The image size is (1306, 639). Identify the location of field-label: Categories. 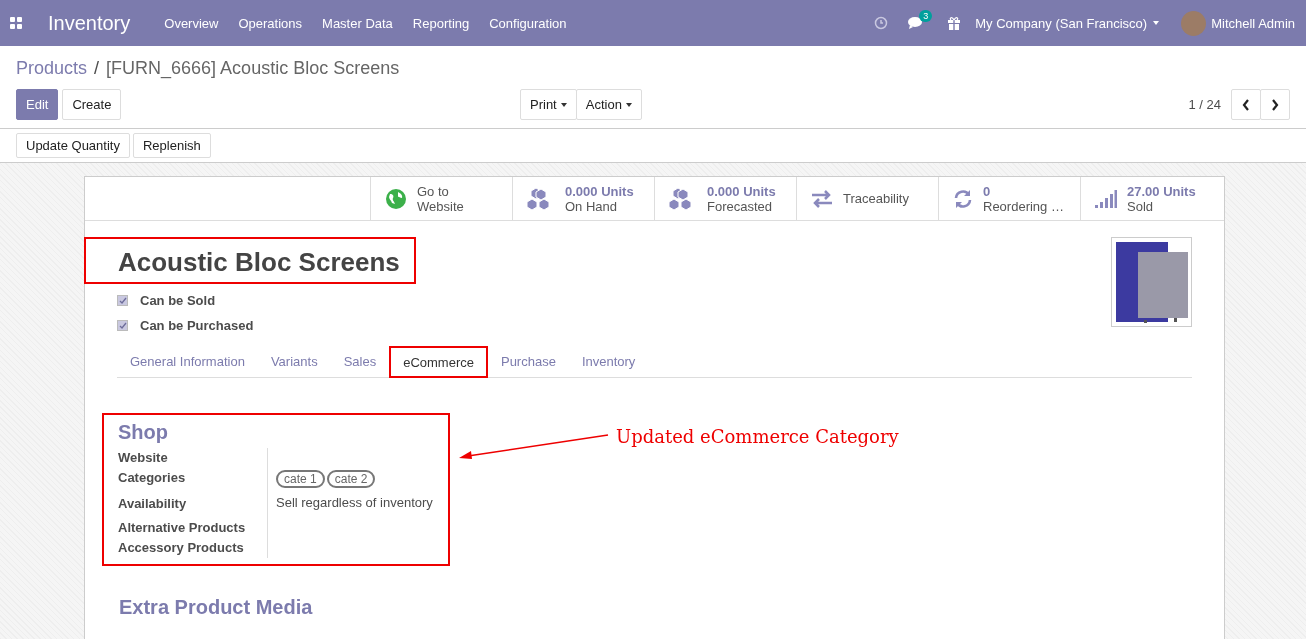
(193, 479).